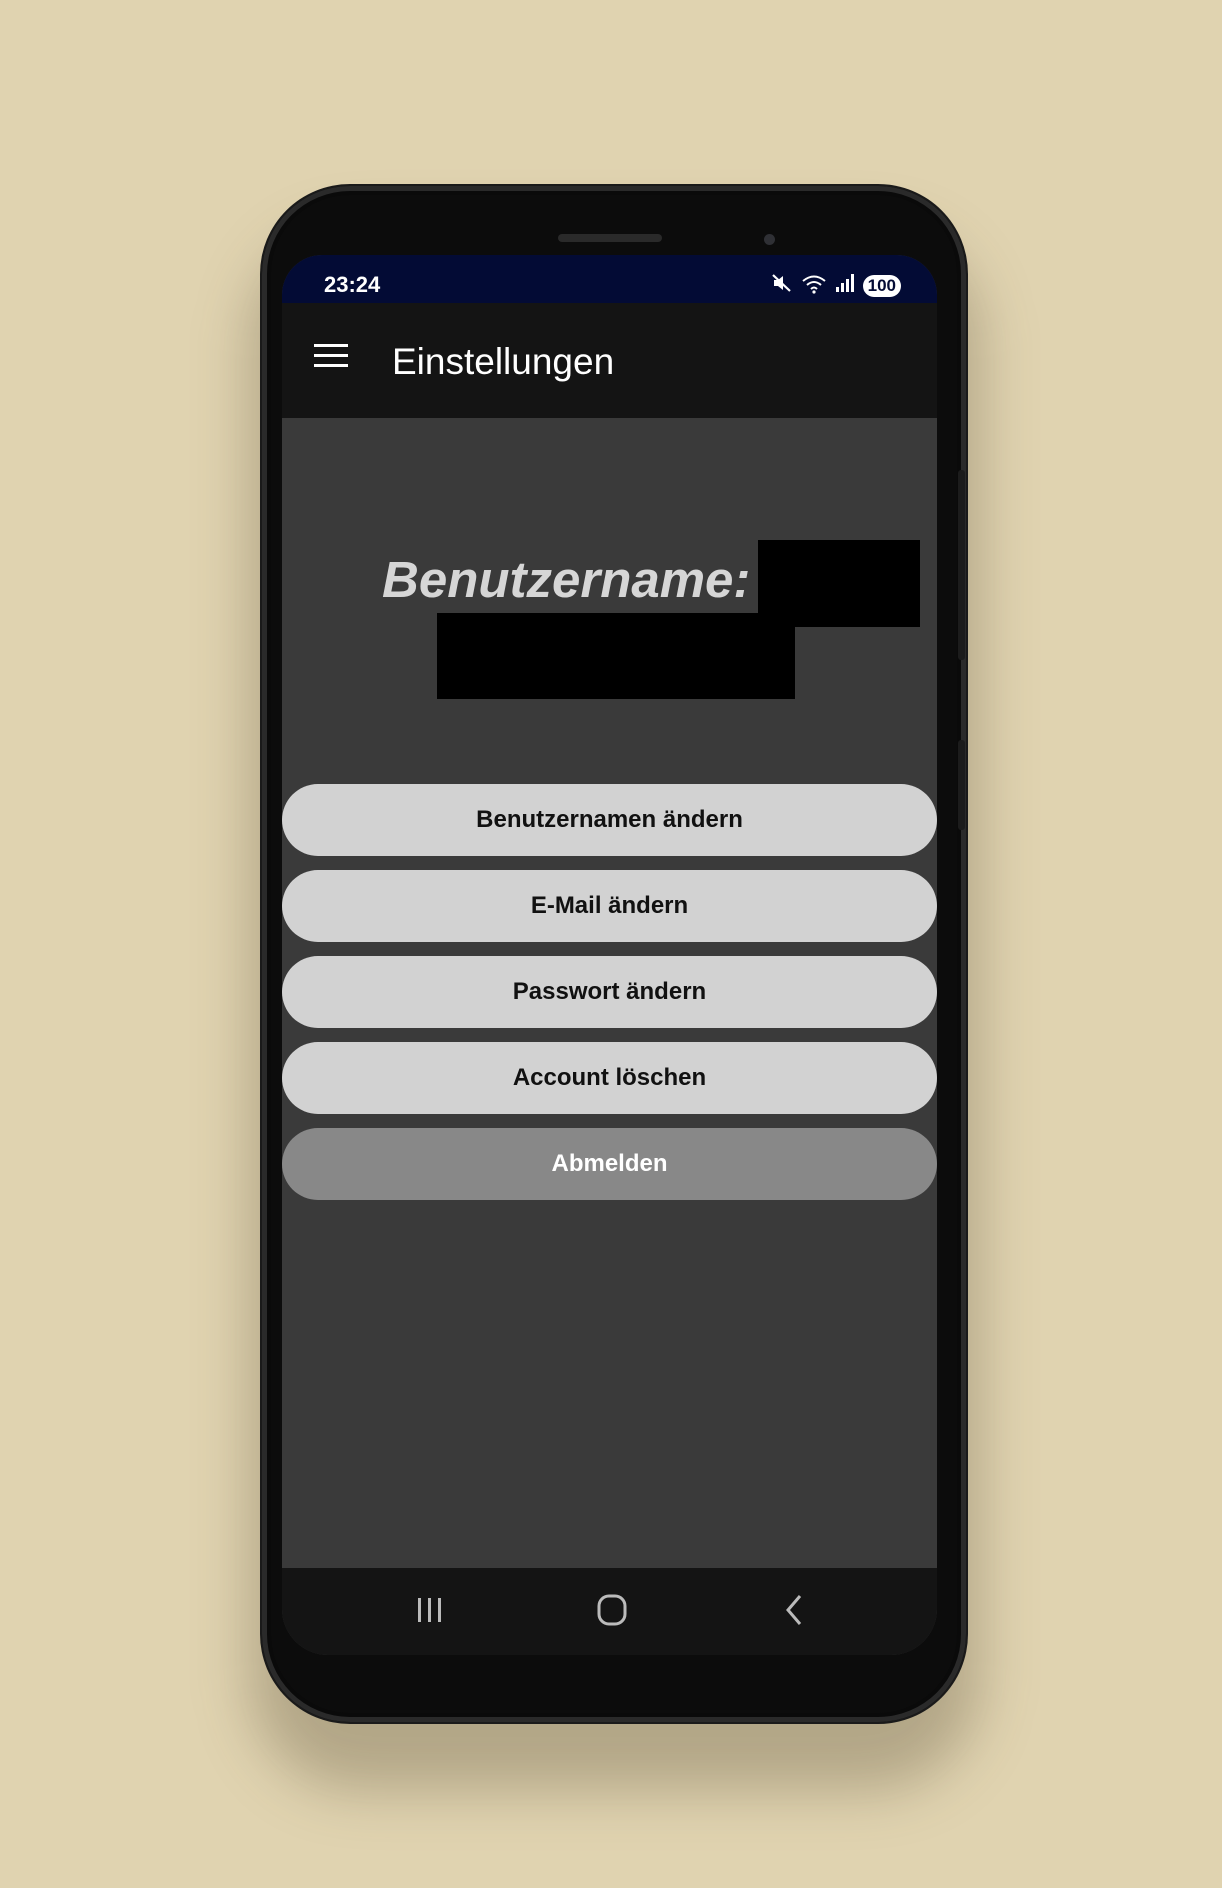  I want to click on home-icon, so click(612, 1610).